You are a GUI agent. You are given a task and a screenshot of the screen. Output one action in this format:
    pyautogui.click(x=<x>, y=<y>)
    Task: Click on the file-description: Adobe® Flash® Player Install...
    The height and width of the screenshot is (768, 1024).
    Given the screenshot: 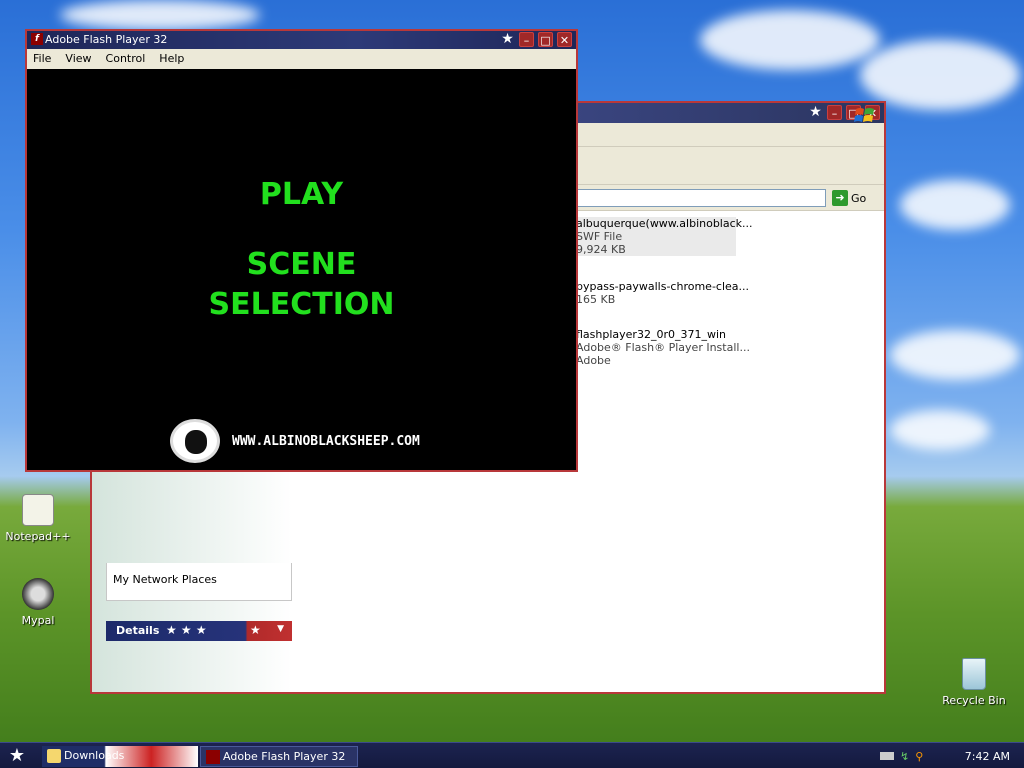 What is the action you would take?
    pyautogui.click(x=663, y=347)
    